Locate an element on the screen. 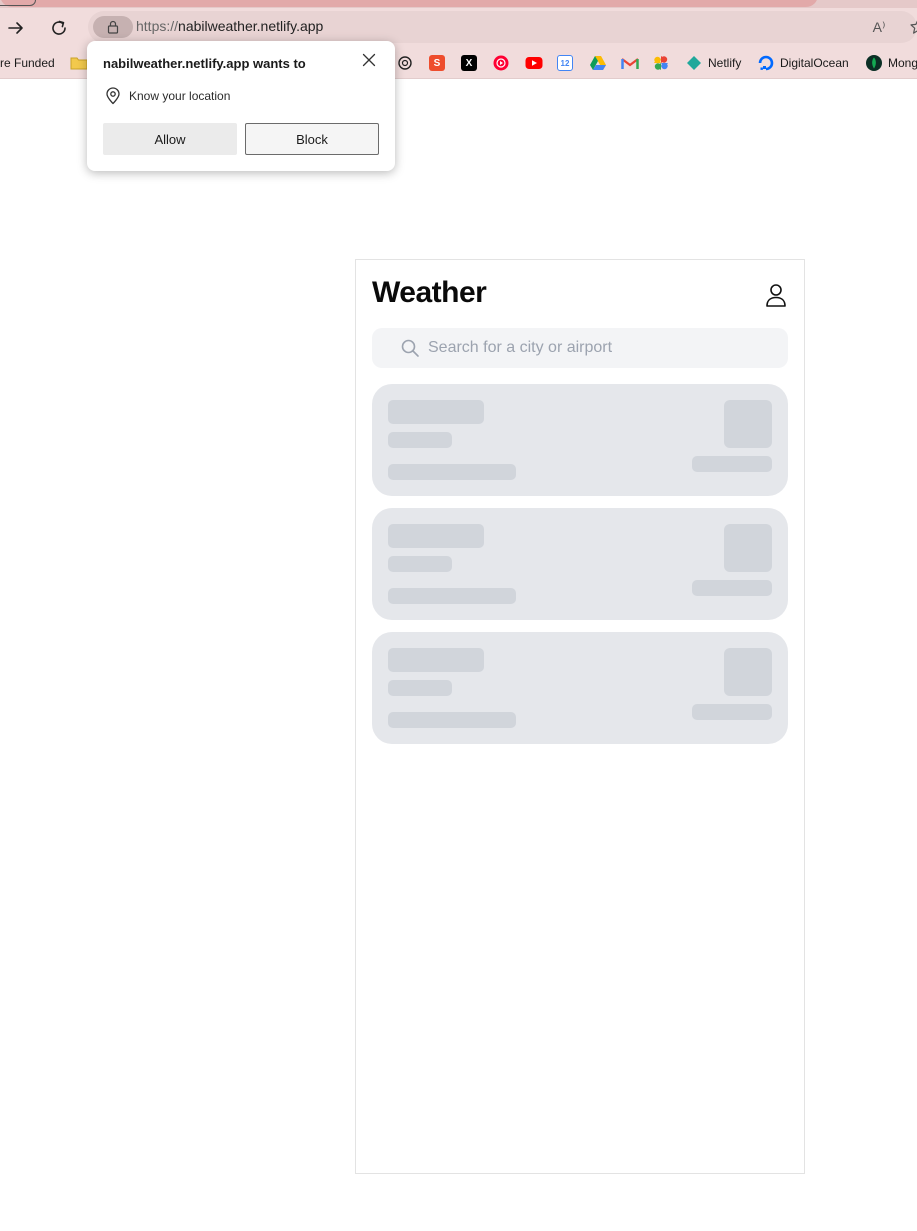 Image resolution: width=917 pixels, height=1231 pixels. bookmark-netlify: Netlify is located at coordinates (713, 63).